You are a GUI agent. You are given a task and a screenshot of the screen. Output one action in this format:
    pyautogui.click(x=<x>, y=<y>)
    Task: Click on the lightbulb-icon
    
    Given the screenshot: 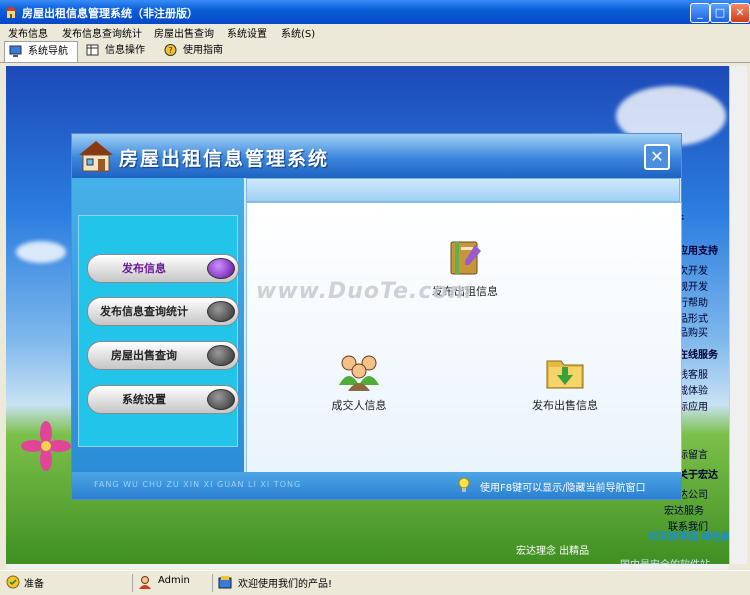 What is the action you would take?
    pyautogui.click(x=464, y=484)
    